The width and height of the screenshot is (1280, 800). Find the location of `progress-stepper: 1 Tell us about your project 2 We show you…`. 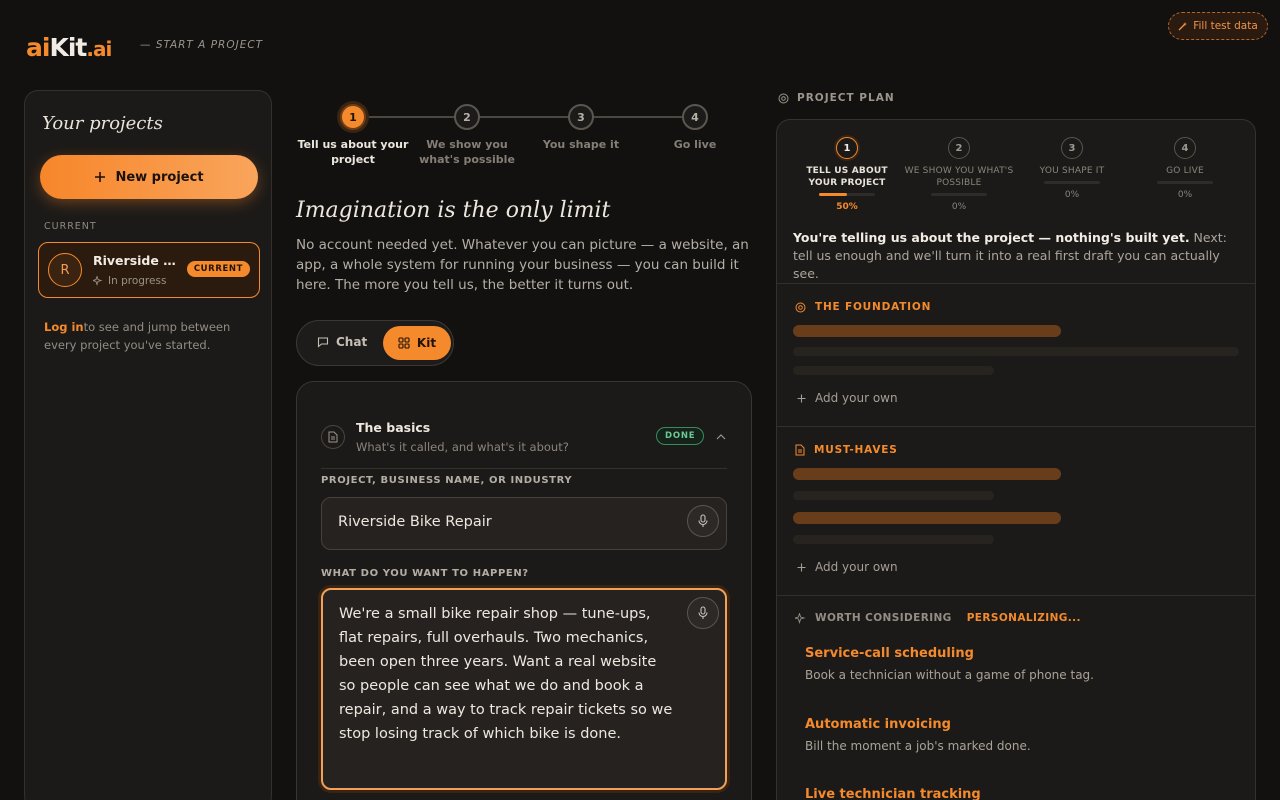

progress-stepper: 1 Tell us about your project 2 We show you… is located at coordinates (524, 135).